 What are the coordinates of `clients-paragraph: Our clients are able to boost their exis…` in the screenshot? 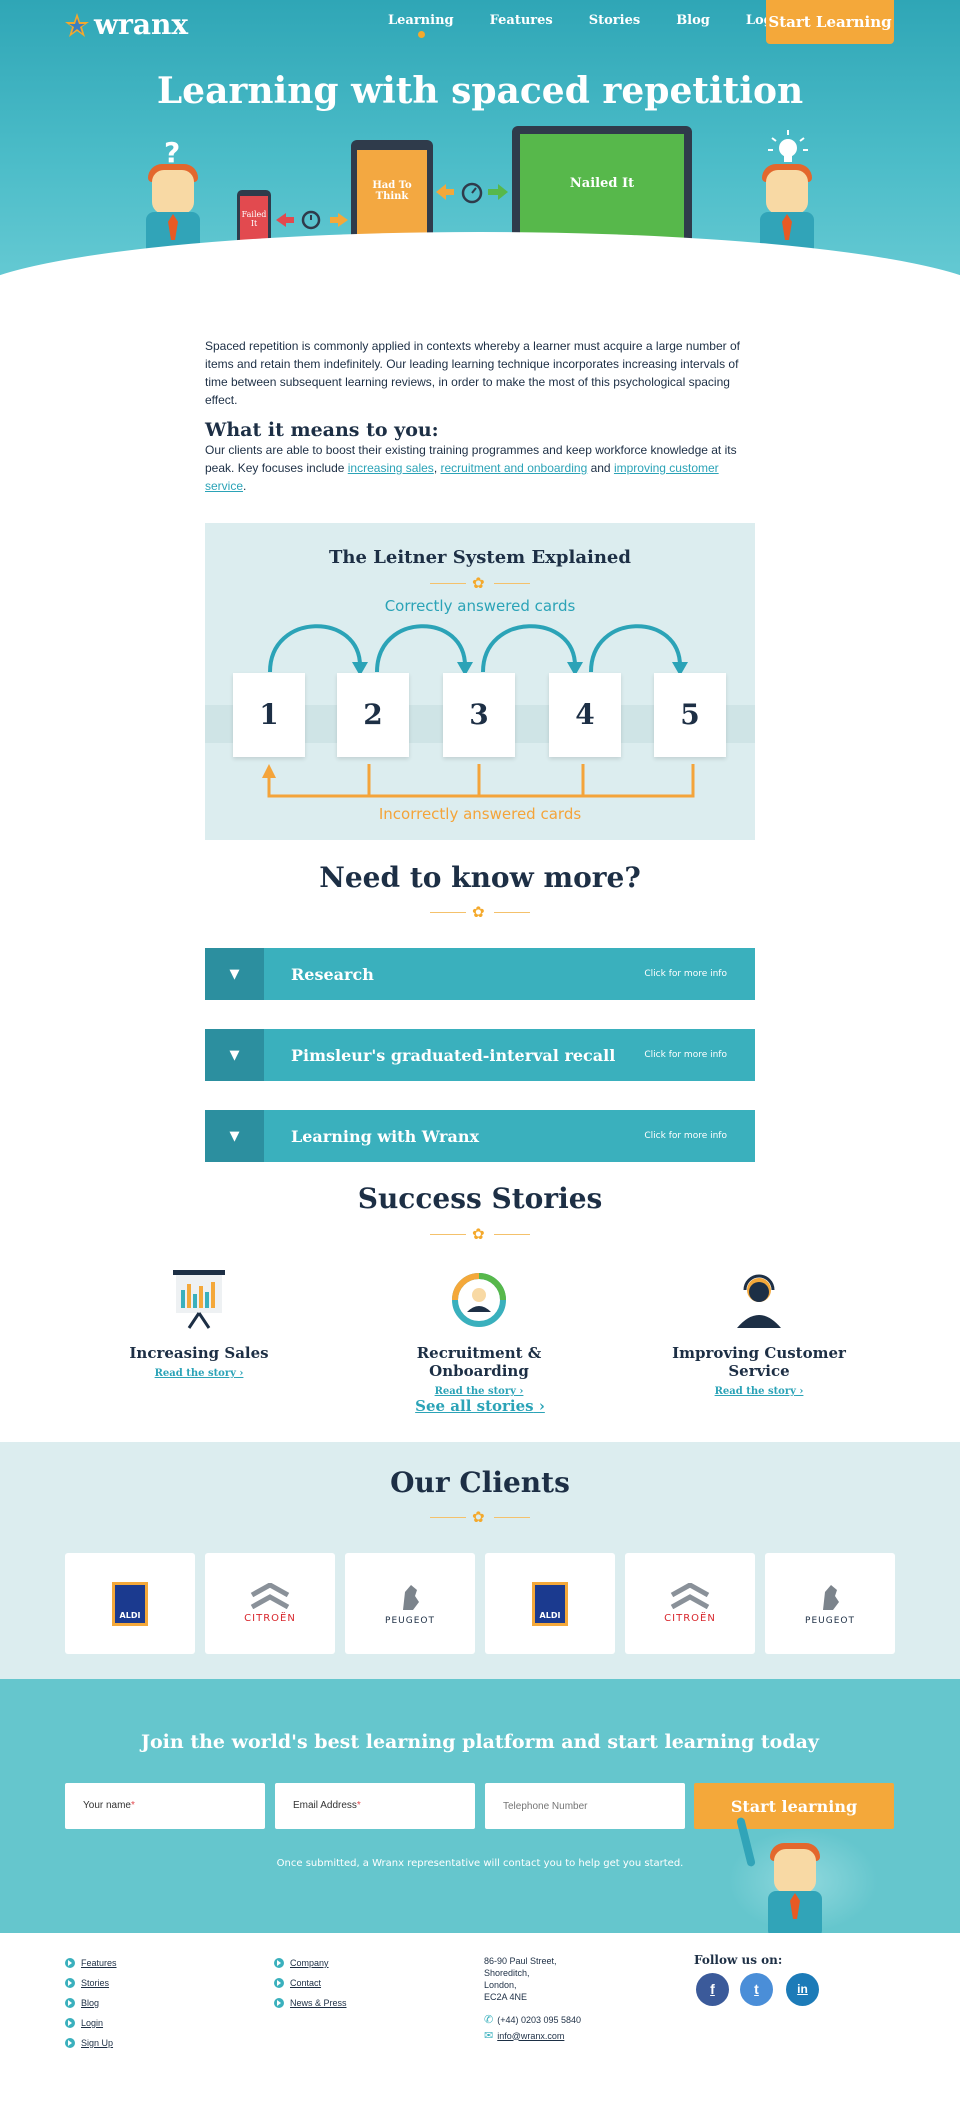 It's located at (480, 468).